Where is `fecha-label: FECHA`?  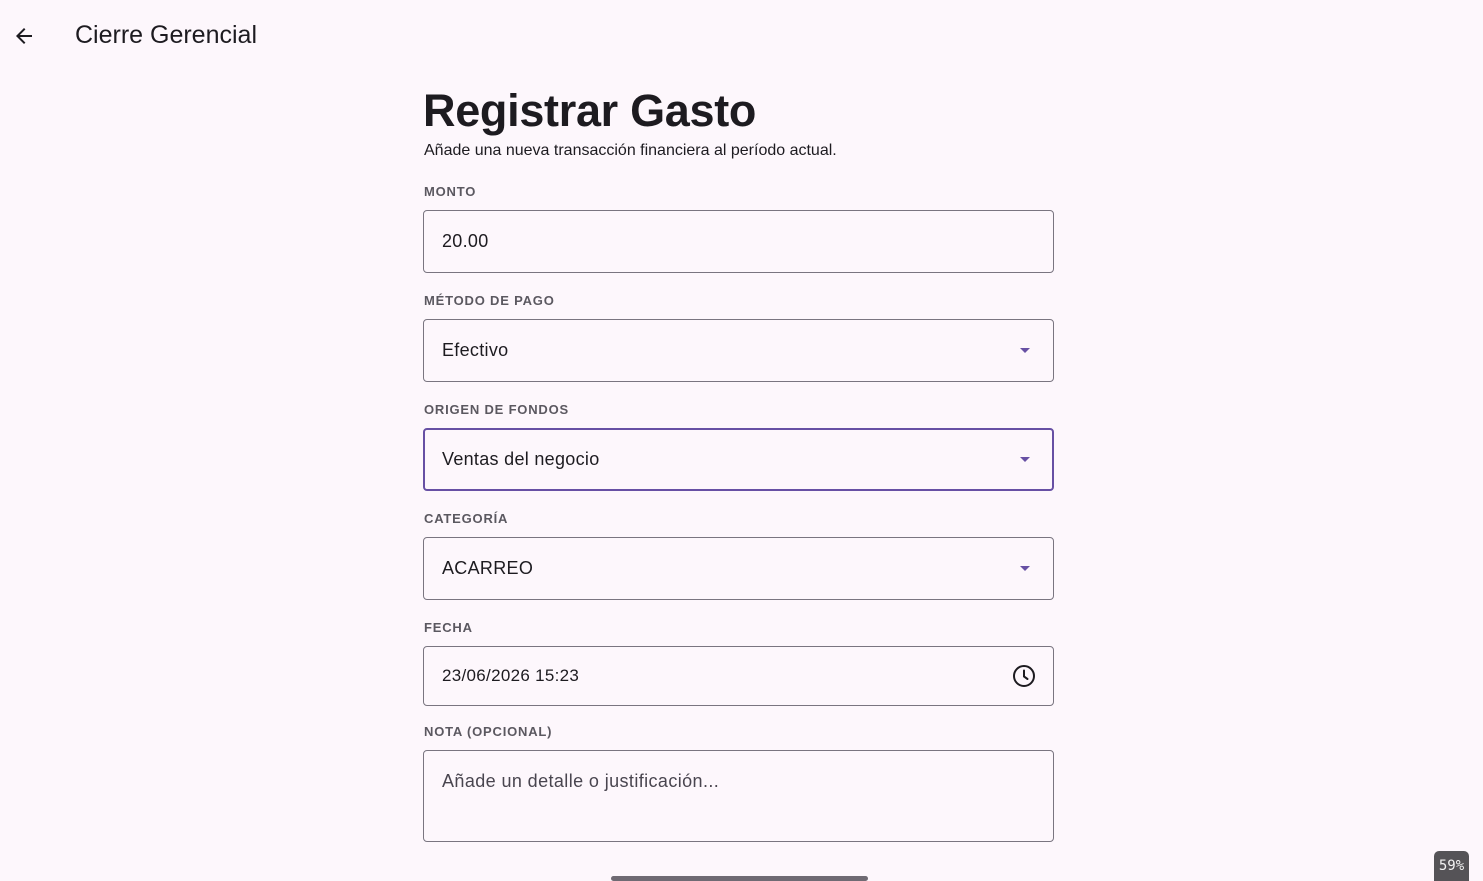
fecha-label: FECHA is located at coordinates (448, 627).